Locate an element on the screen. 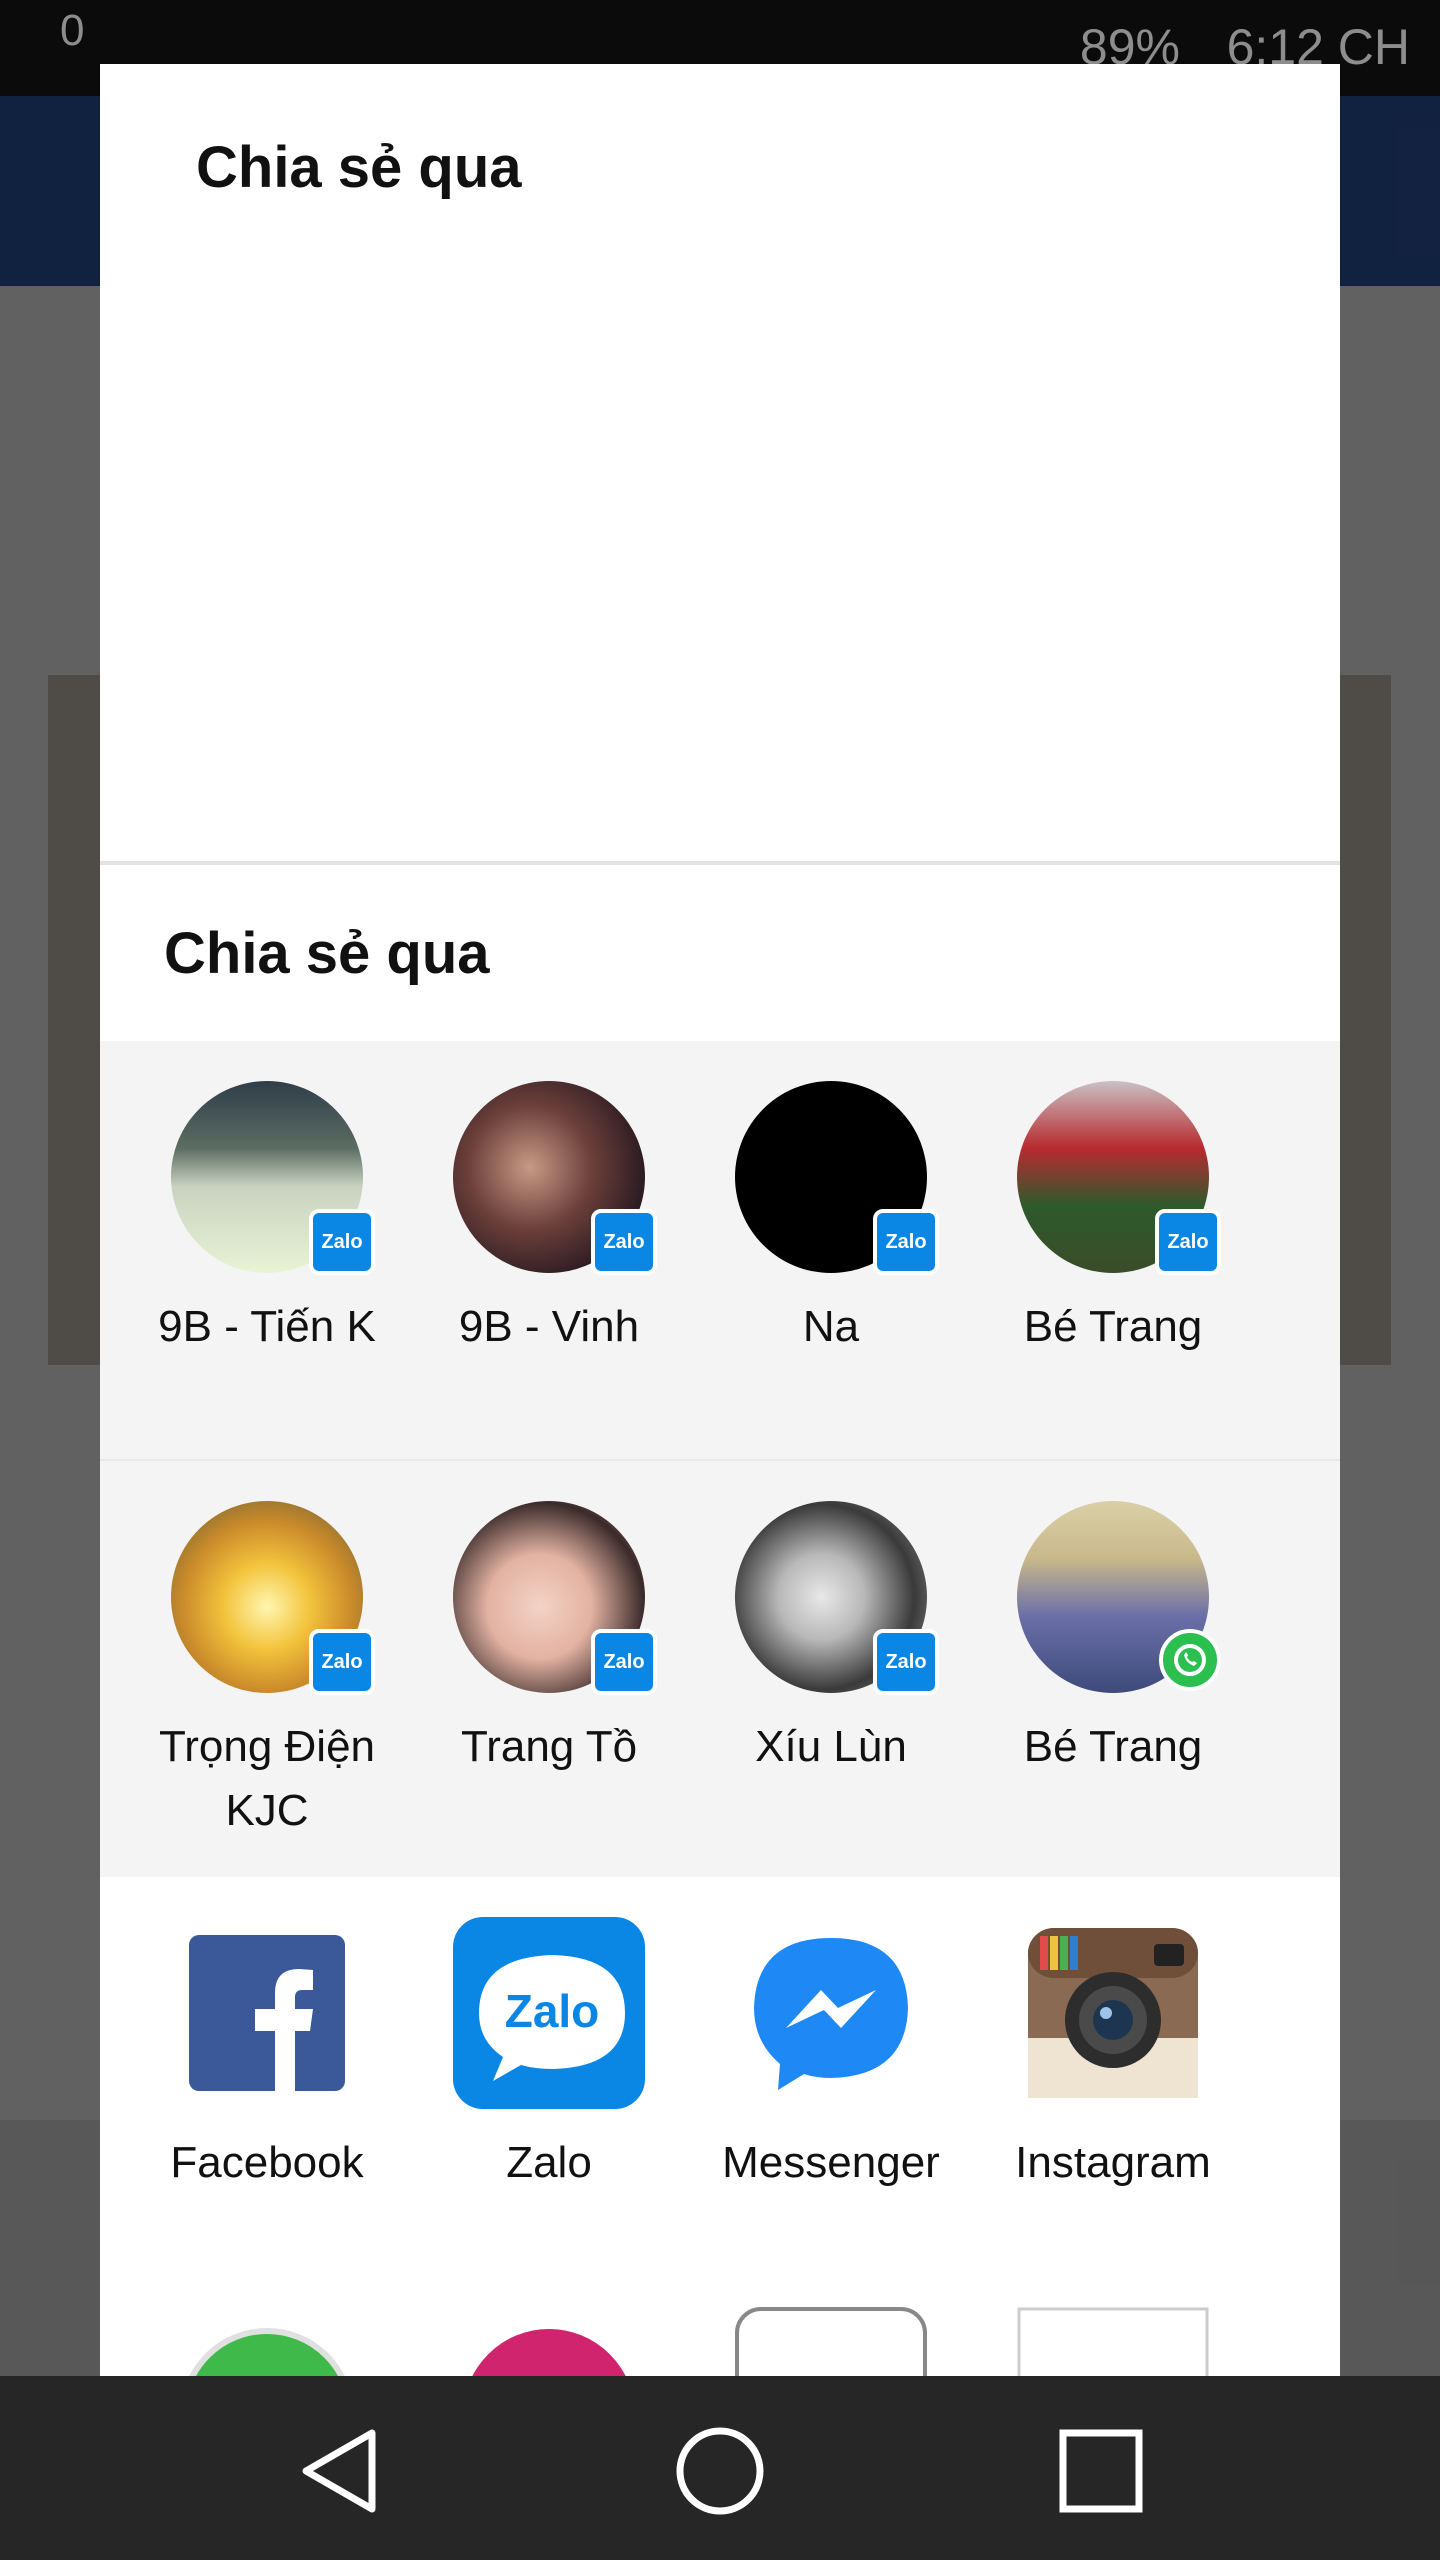  navigation-bar is located at coordinates (720, 2468).